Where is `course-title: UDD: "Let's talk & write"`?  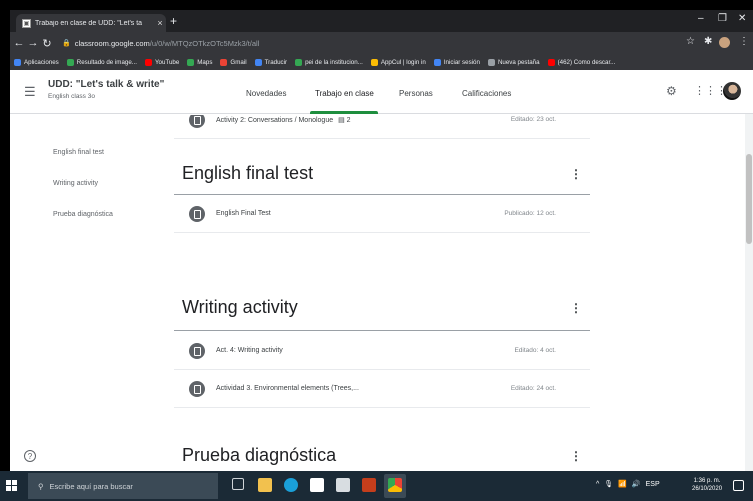 course-title: UDD: "Let's talk & write" is located at coordinates (106, 84).